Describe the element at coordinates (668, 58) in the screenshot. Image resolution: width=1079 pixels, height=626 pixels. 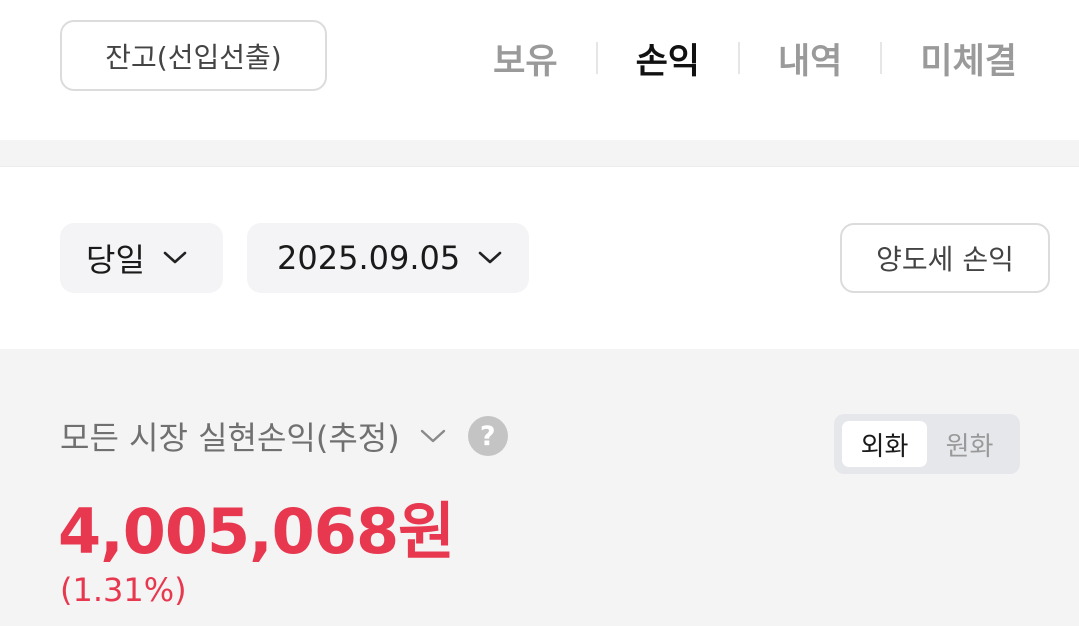
I see `tab-profit-loss: 손익` at that location.